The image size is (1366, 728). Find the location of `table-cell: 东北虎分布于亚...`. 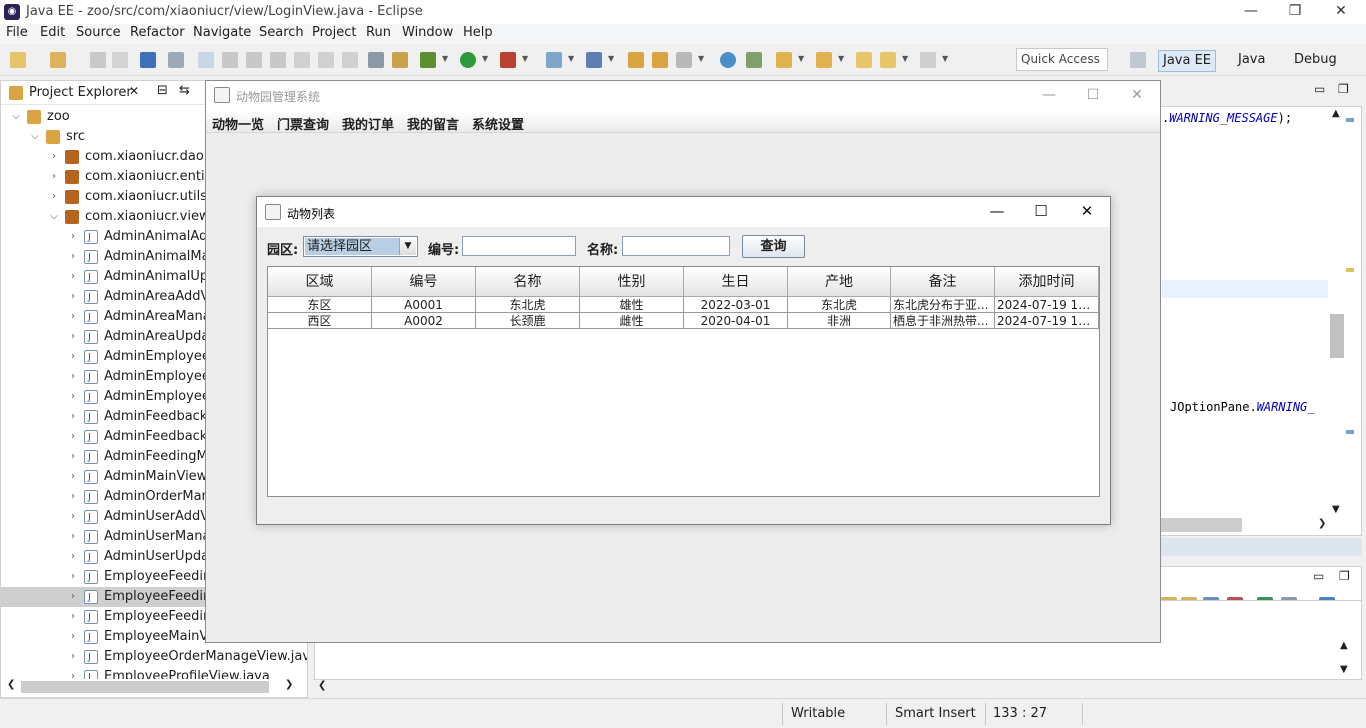

table-cell: 东北虎分布于亚... is located at coordinates (943, 305).